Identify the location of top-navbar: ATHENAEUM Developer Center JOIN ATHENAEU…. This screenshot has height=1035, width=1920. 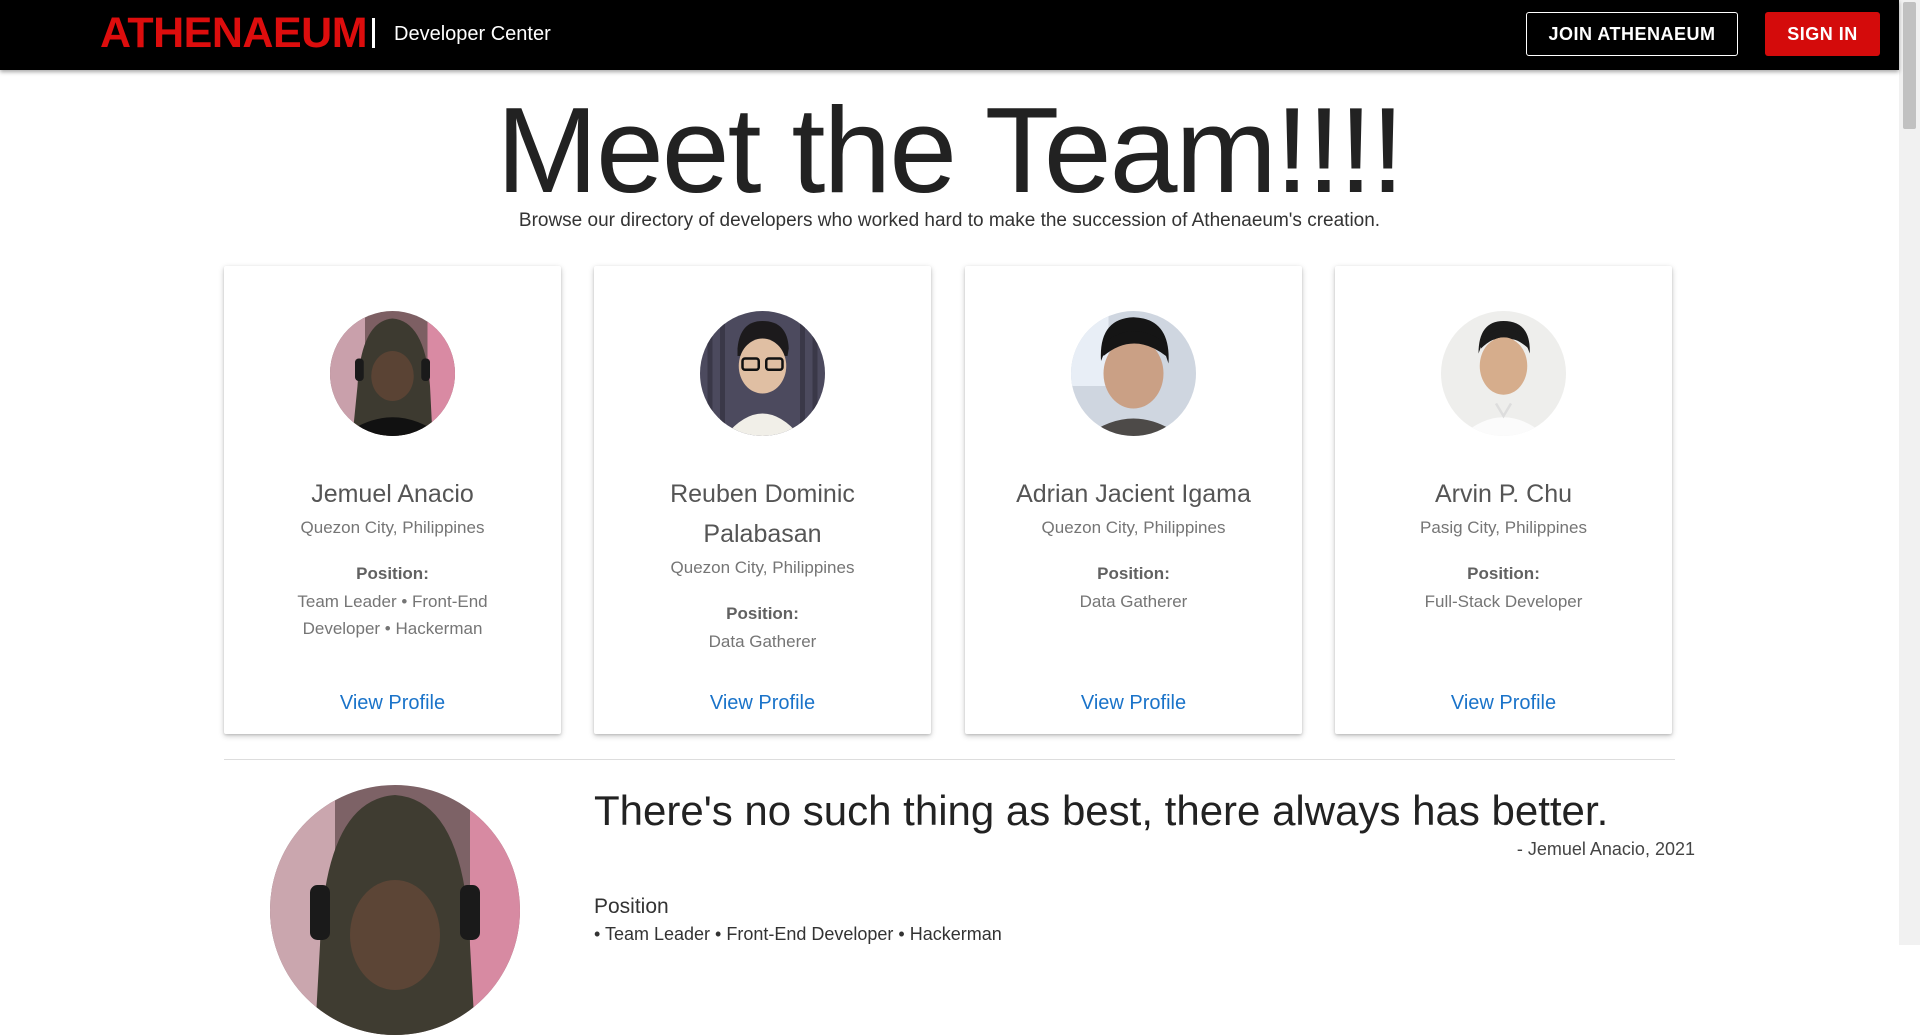
(949, 35).